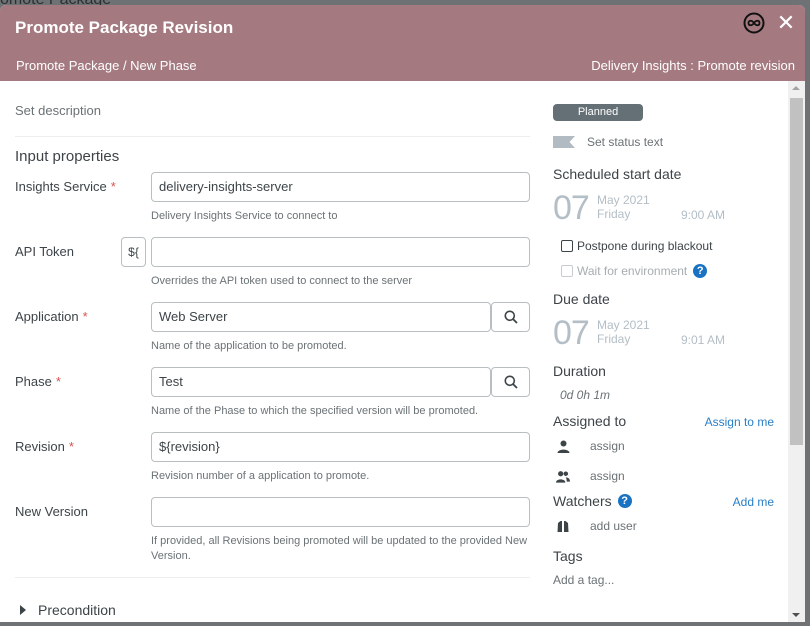  Describe the element at coordinates (623, 200) in the screenshot. I see `start-month-year: May 2021` at that location.